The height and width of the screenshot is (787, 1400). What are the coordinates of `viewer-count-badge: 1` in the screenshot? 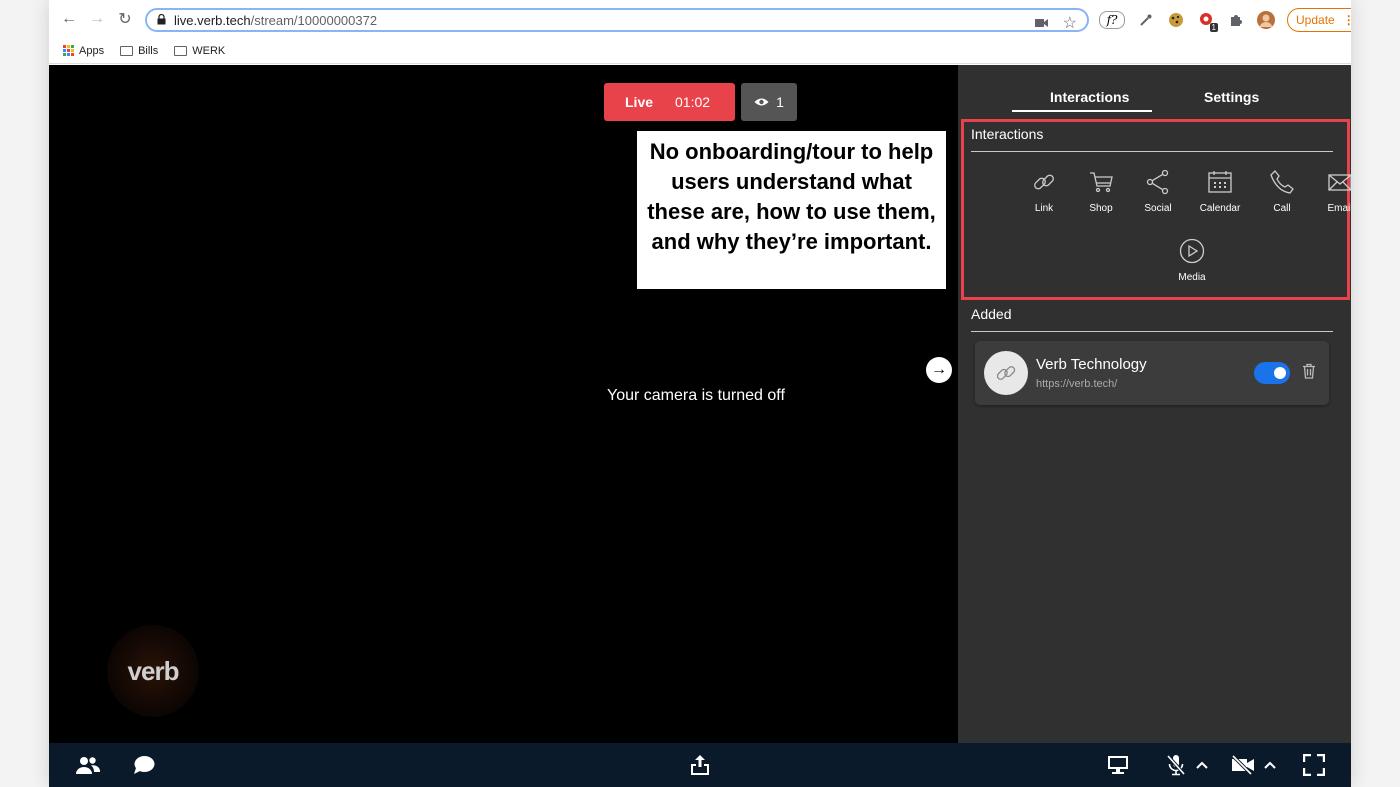 It's located at (769, 102).